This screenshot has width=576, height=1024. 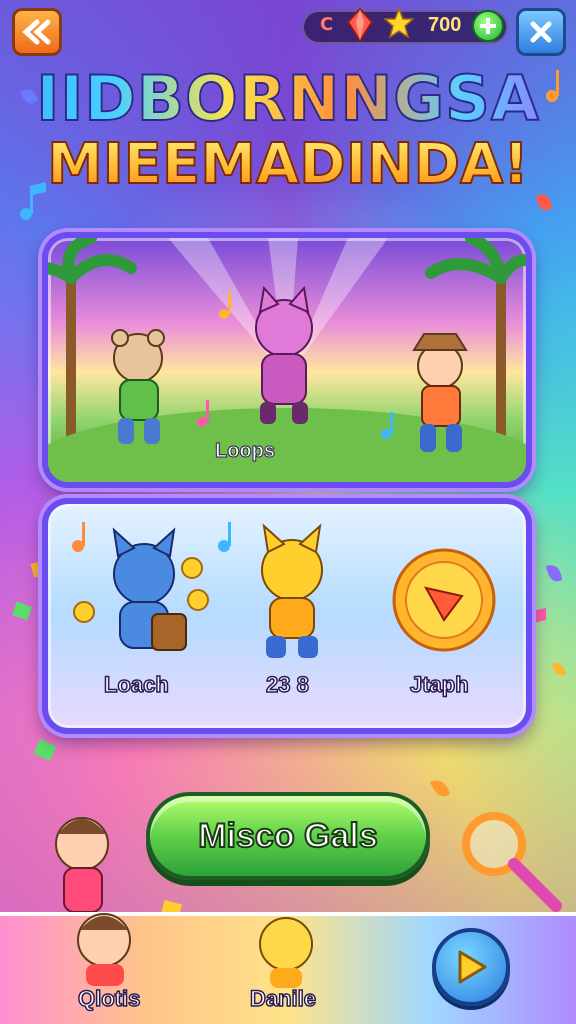 I want to click on star-icon, so click(x=399, y=23).